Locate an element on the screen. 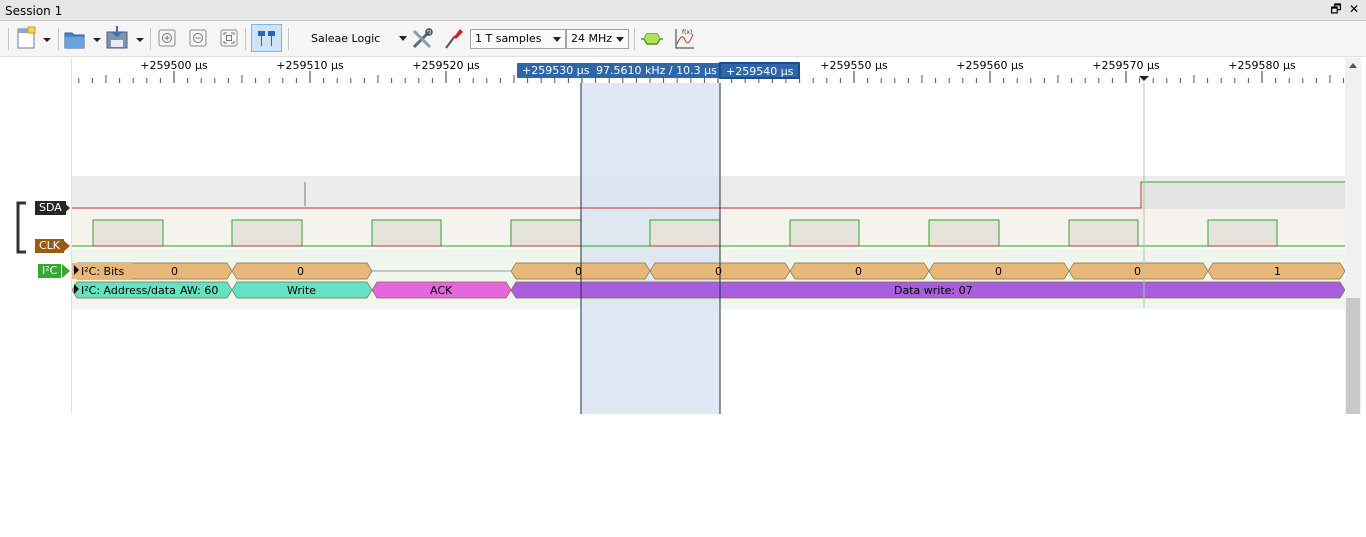  measurement-label: 97.5610 kHz / 10.3 µs is located at coordinates (656, 70).